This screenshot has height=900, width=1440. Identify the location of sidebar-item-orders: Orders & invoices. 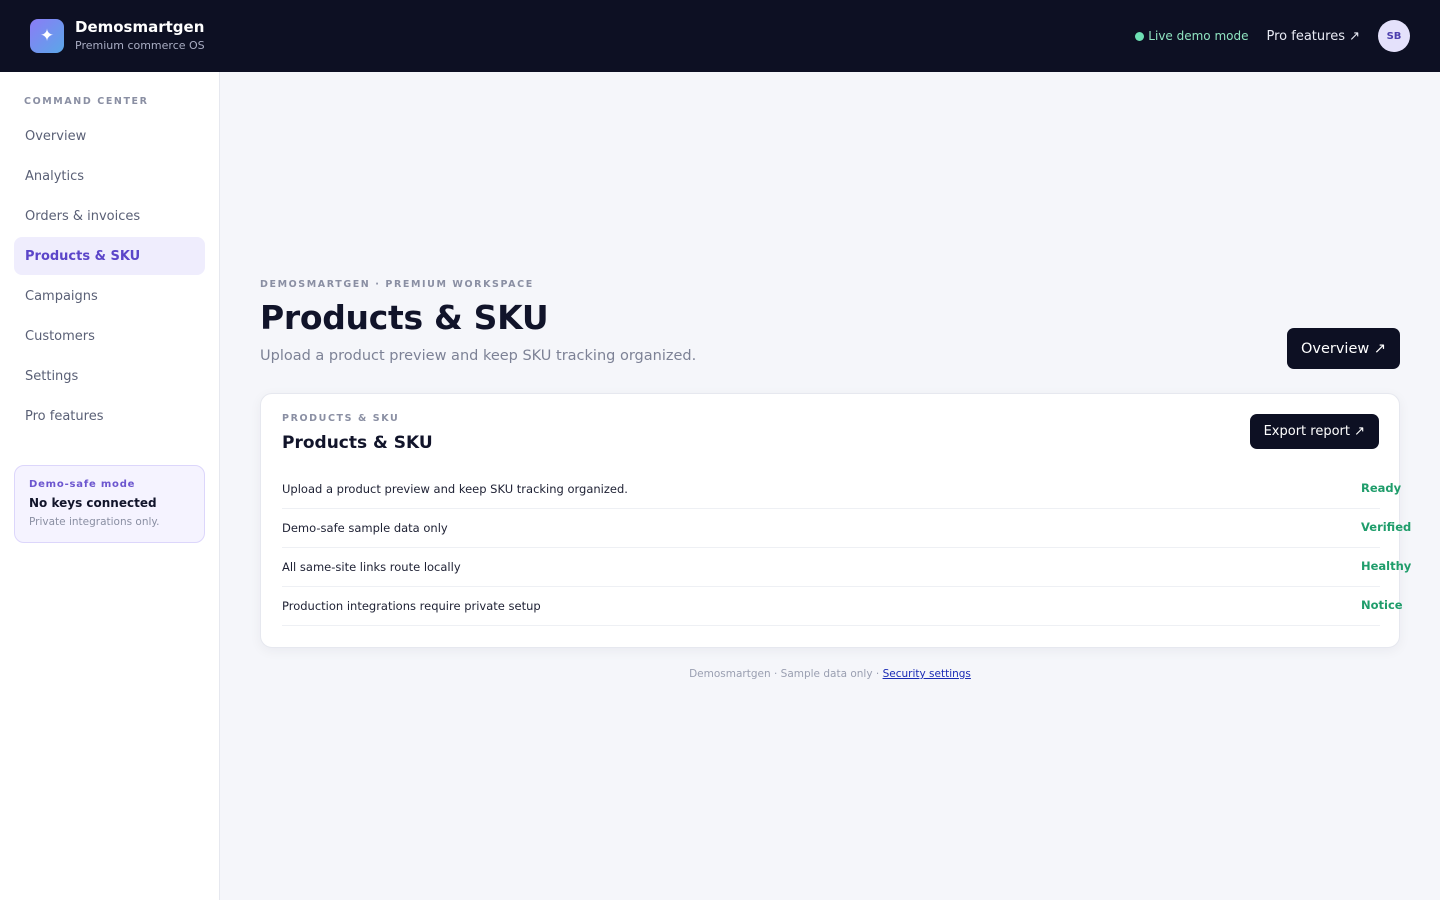
(109, 216).